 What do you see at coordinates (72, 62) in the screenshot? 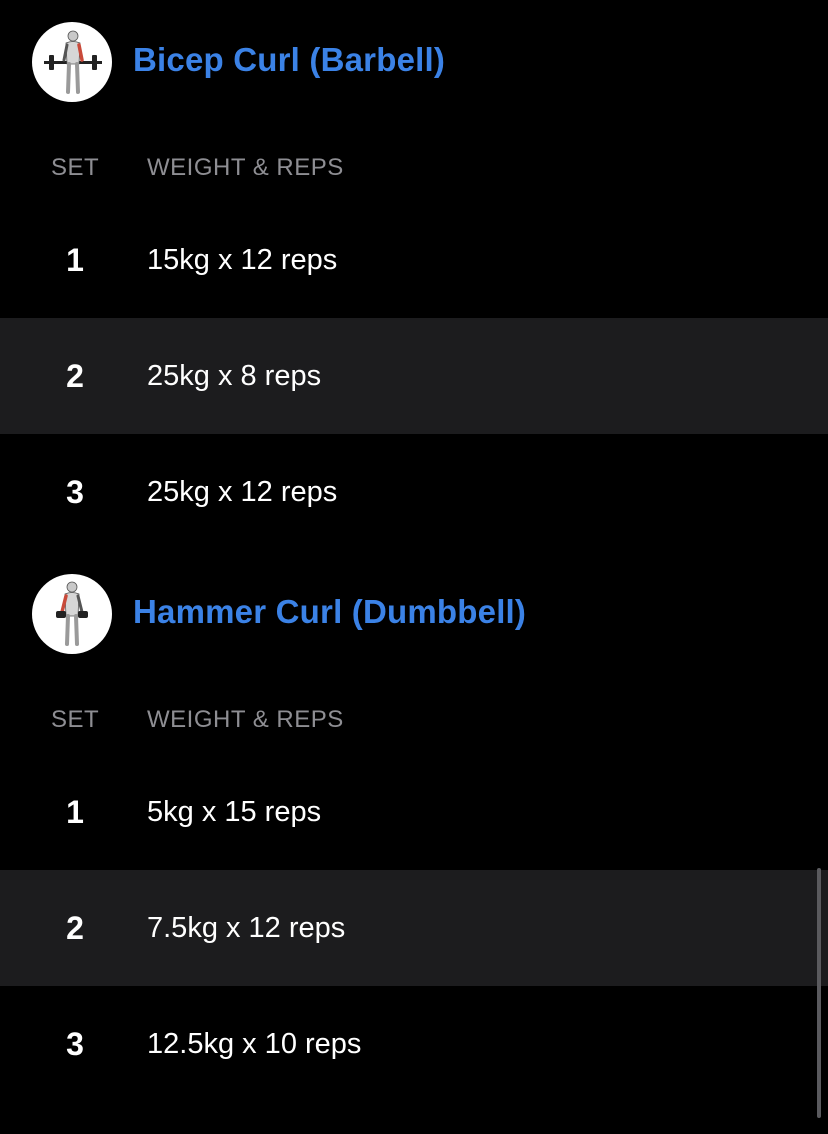
I see `bicep-curl-barbell-icon` at bounding box center [72, 62].